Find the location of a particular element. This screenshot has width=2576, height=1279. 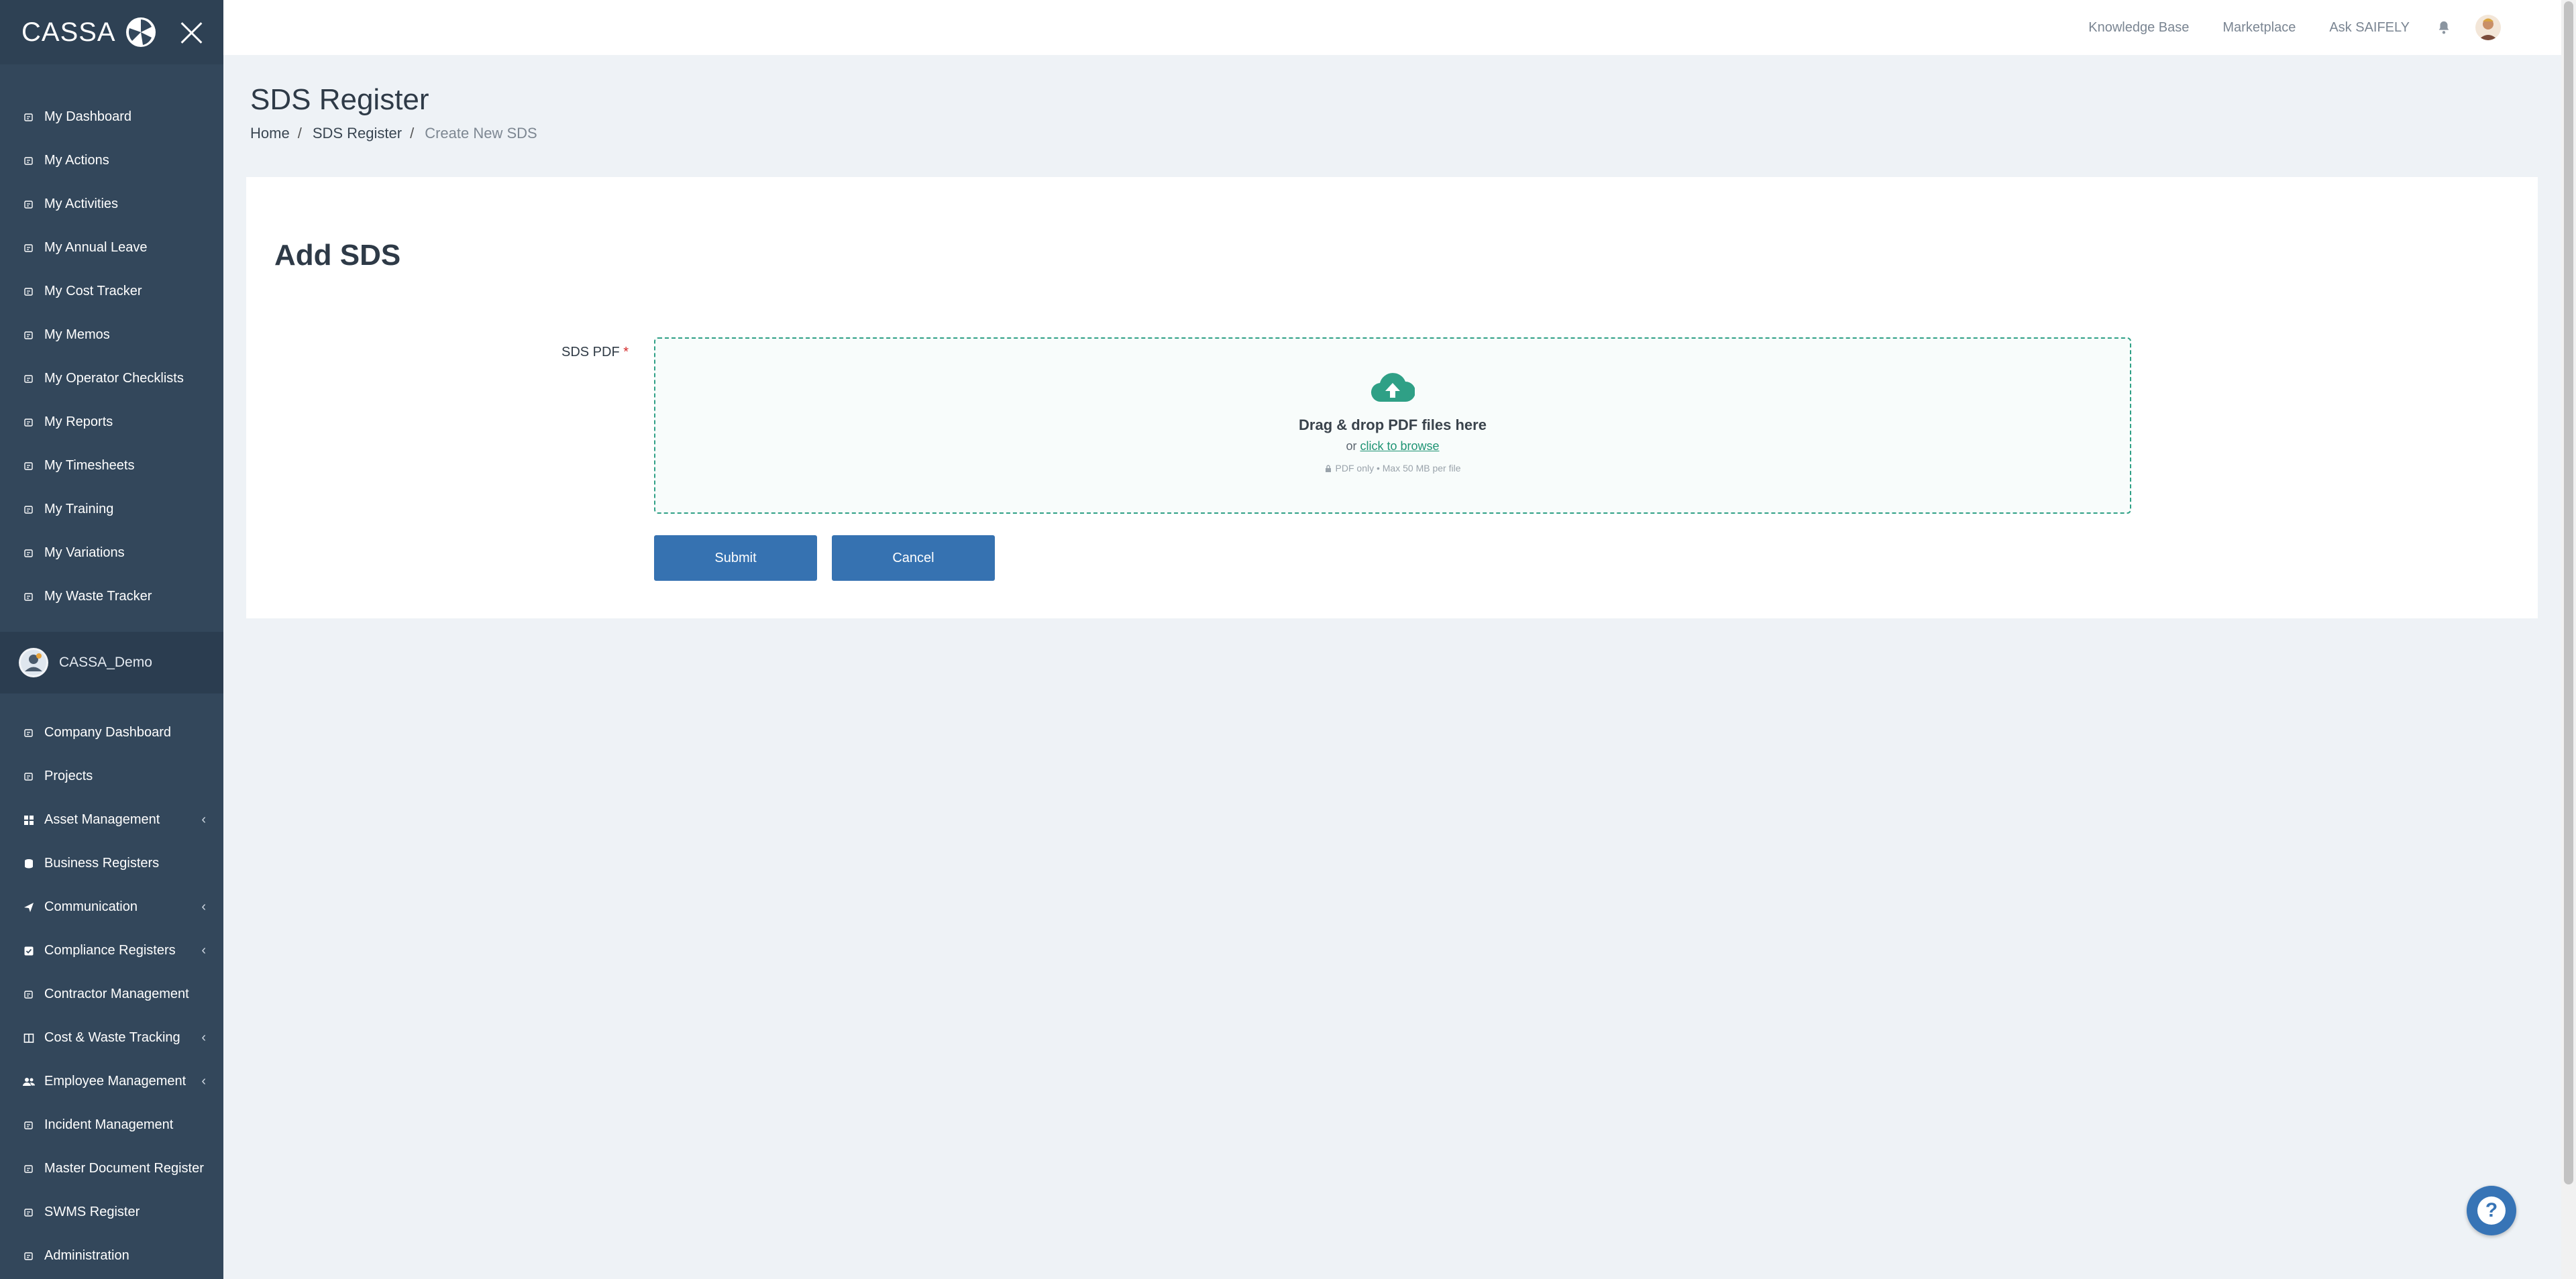

sidebar-item-label: My Variations is located at coordinates (84, 552).